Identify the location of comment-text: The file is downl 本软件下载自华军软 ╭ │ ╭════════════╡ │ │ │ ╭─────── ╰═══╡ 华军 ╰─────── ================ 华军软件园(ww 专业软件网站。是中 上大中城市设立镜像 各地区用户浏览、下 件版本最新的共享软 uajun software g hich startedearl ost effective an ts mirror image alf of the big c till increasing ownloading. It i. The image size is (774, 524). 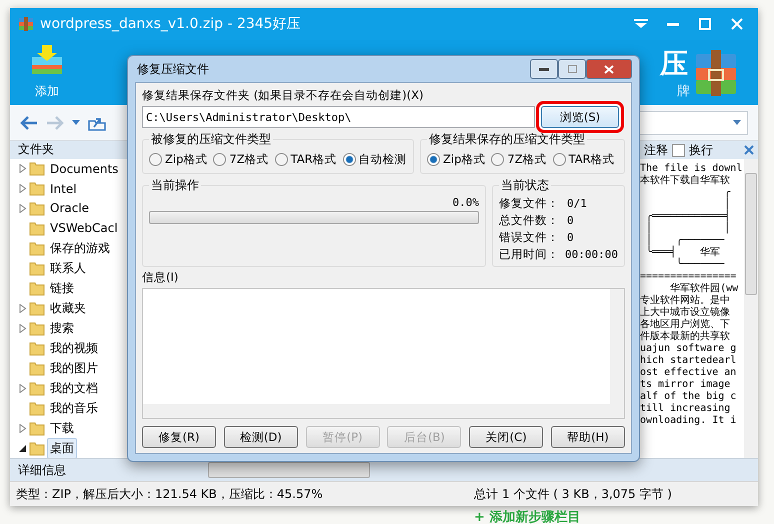
(692, 295).